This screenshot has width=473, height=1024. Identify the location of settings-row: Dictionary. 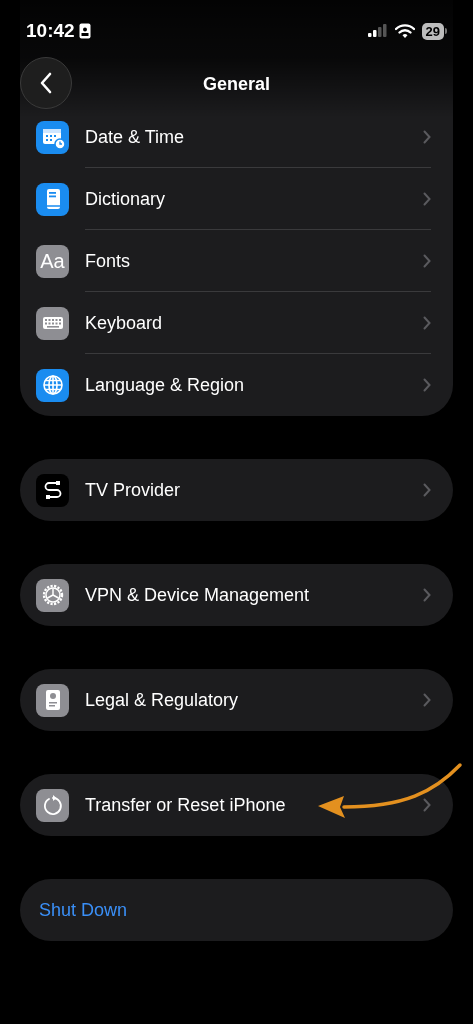
(236, 199).